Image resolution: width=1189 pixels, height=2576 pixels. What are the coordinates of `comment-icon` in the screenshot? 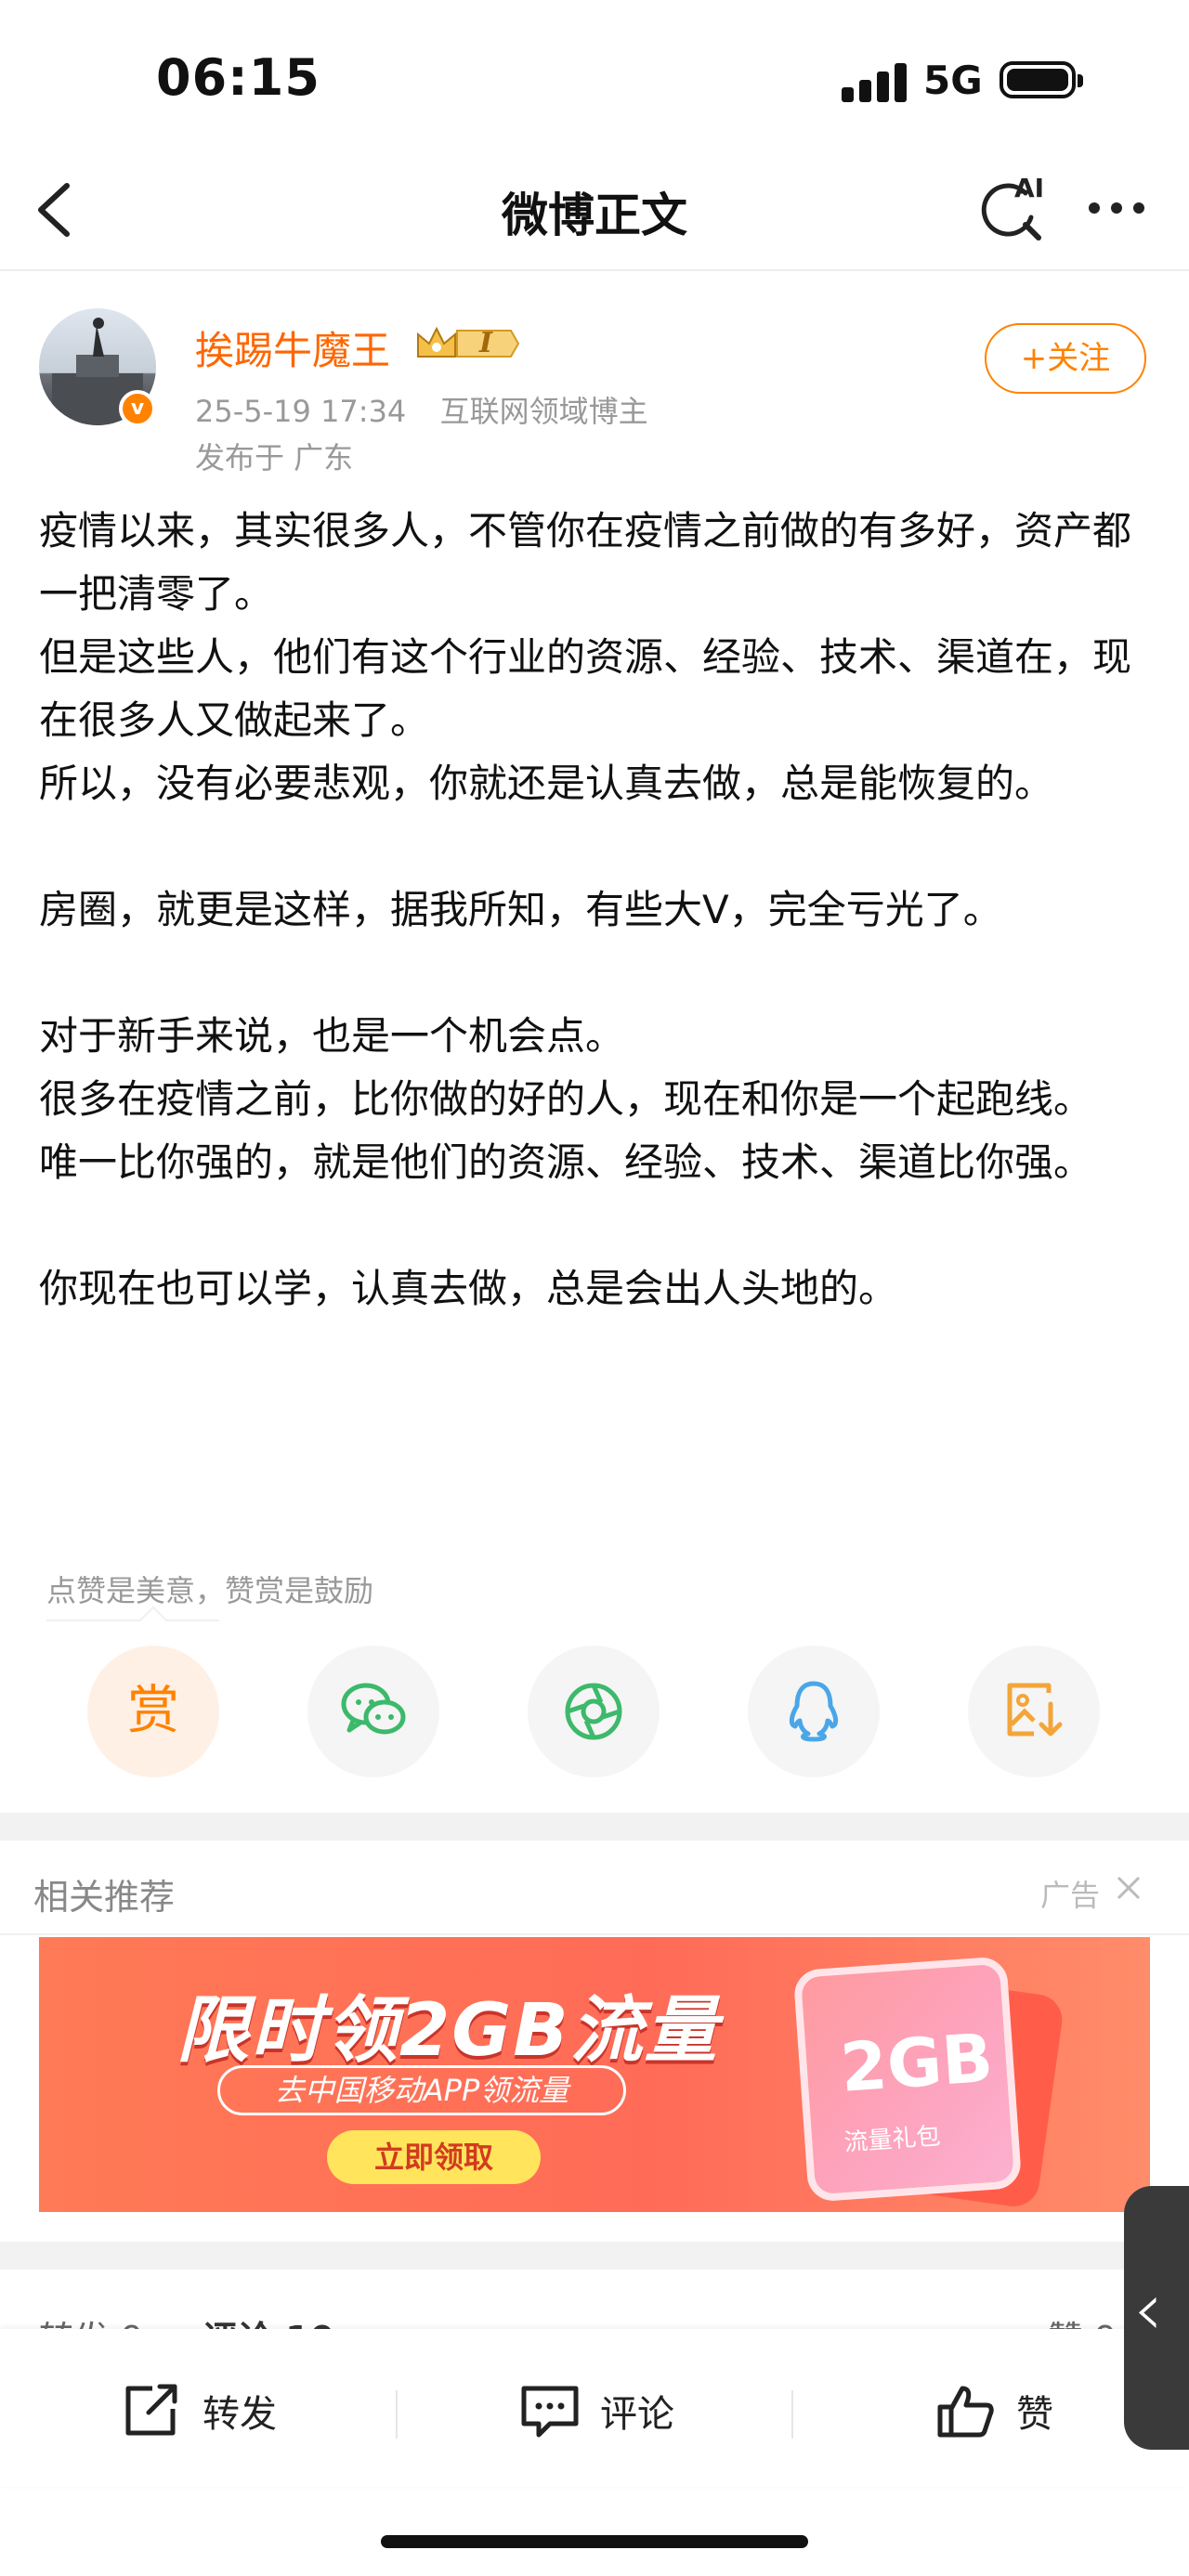 It's located at (550, 2412).